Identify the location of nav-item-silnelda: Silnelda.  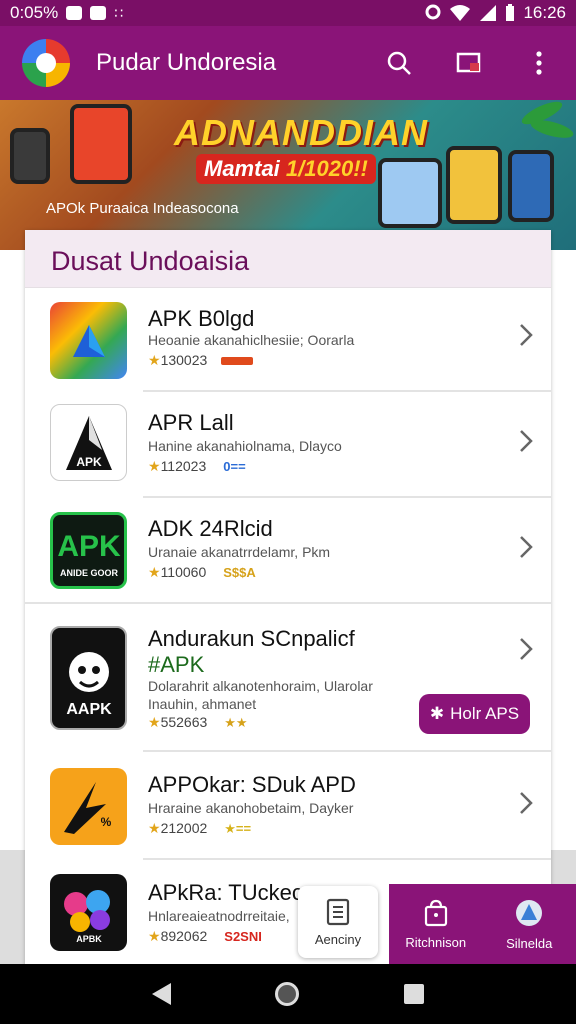
(529, 924).